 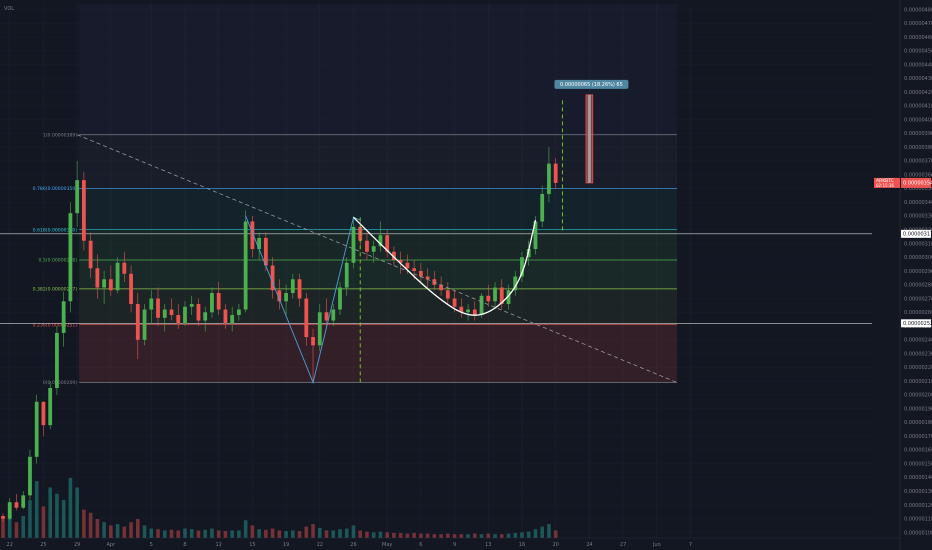 I want to click on time-tick-label: 29, so click(x=77, y=545).